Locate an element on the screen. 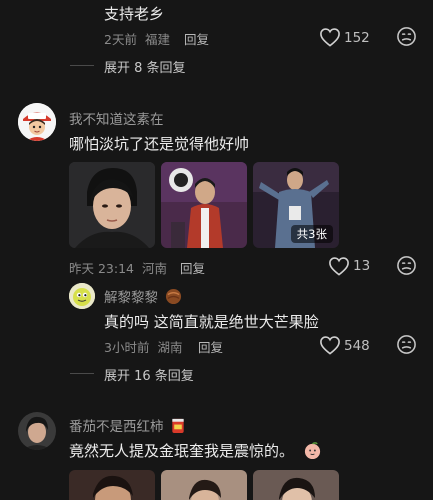 The width and height of the screenshot is (433, 500). image-count-badge: 共3张 is located at coordinates (311, 234).